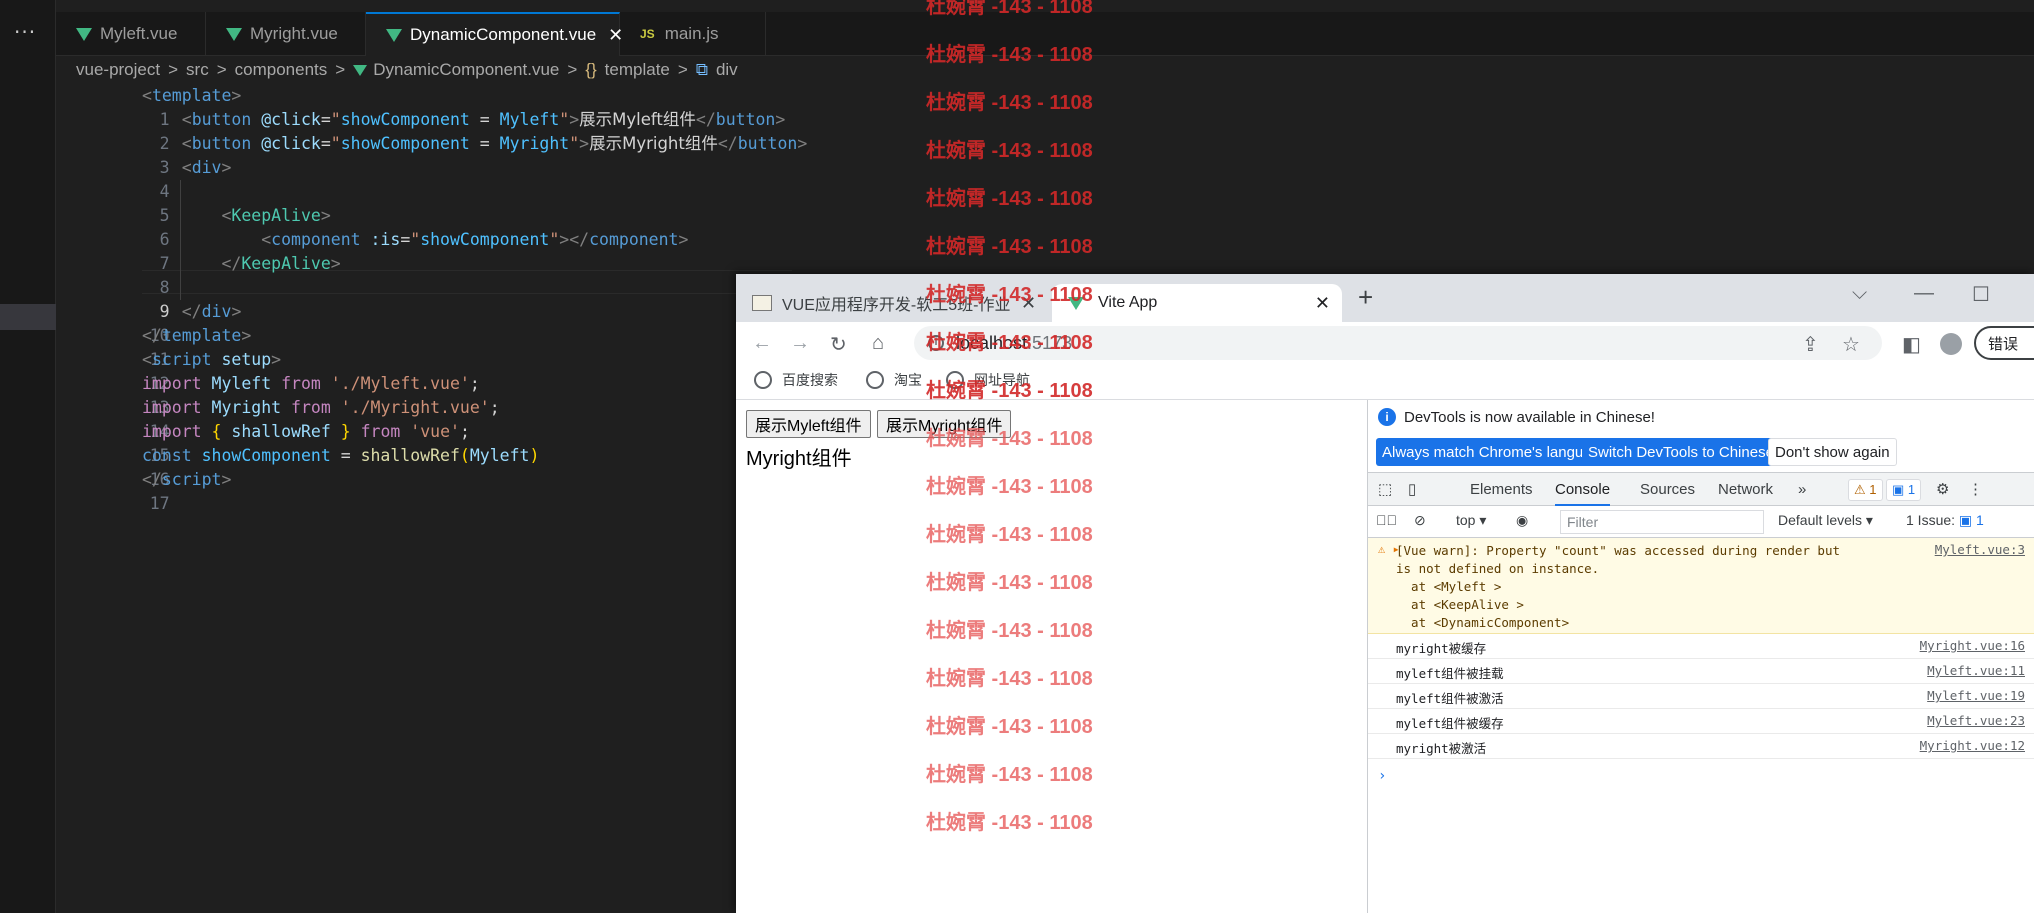 This screenshot has width=2034, height=913. What do you see at coordinates (1976, 720) in the screenshot?
I see `source-link: Myleft.vue:23` at bounding box center [1976, 720].